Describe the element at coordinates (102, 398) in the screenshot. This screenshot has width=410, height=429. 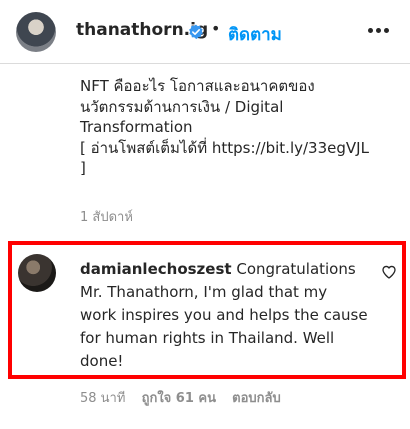
I see `comment-timestamp: 58 นาที` at that location.